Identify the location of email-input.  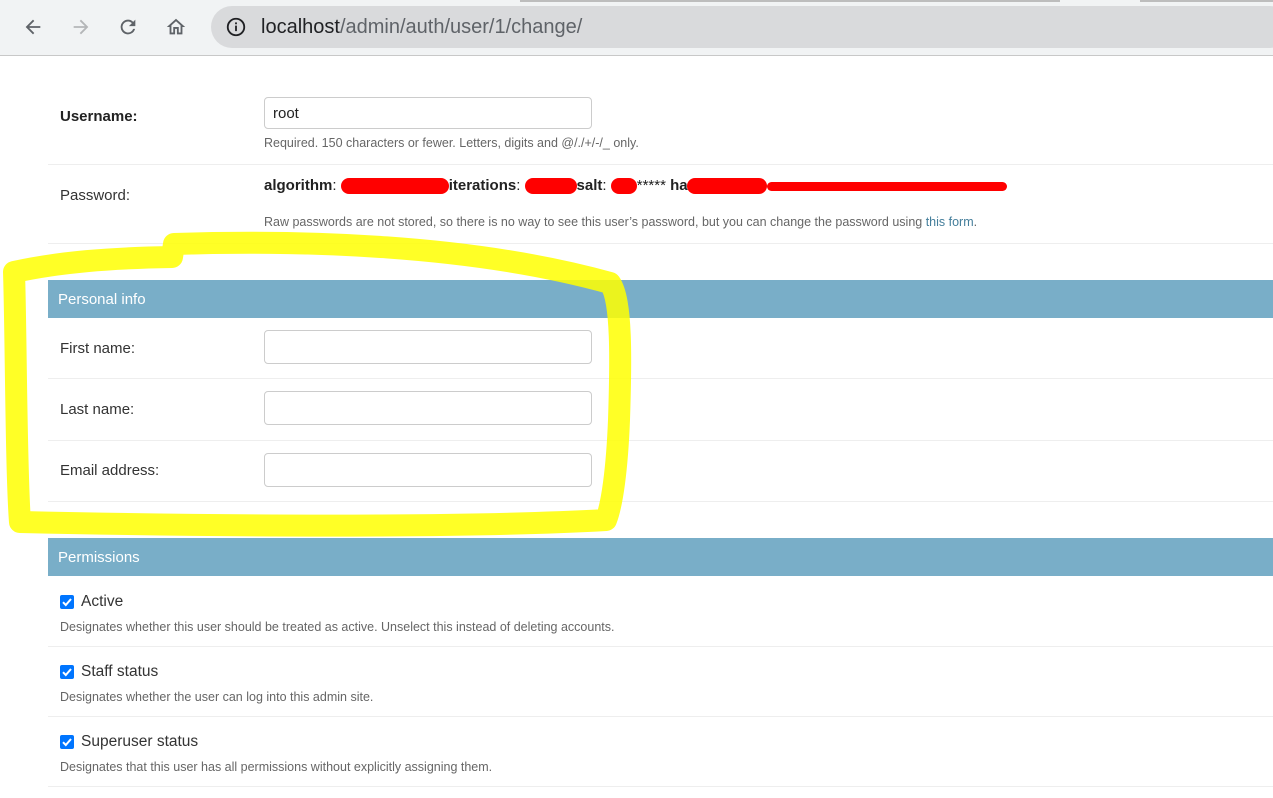
(428, 470).